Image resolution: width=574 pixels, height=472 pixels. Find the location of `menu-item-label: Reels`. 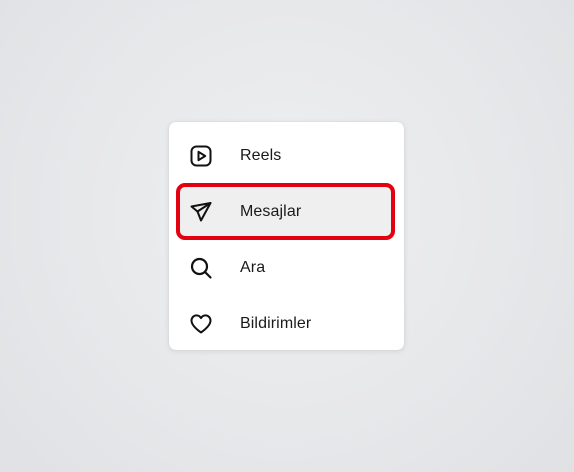

menu-item-label: Reels is located at coordinates (261, 155).